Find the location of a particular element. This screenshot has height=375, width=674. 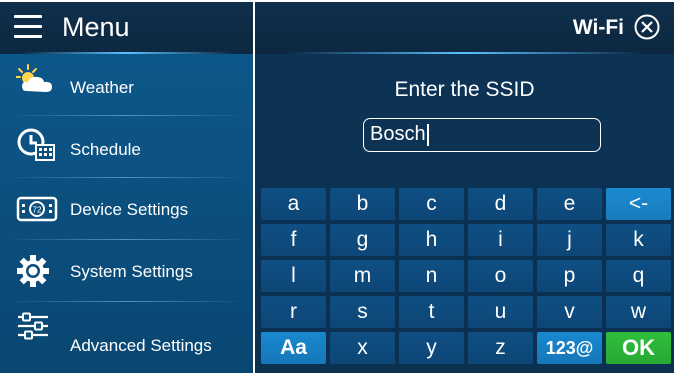

panel-header-divider is located at coordinates (464, 53).